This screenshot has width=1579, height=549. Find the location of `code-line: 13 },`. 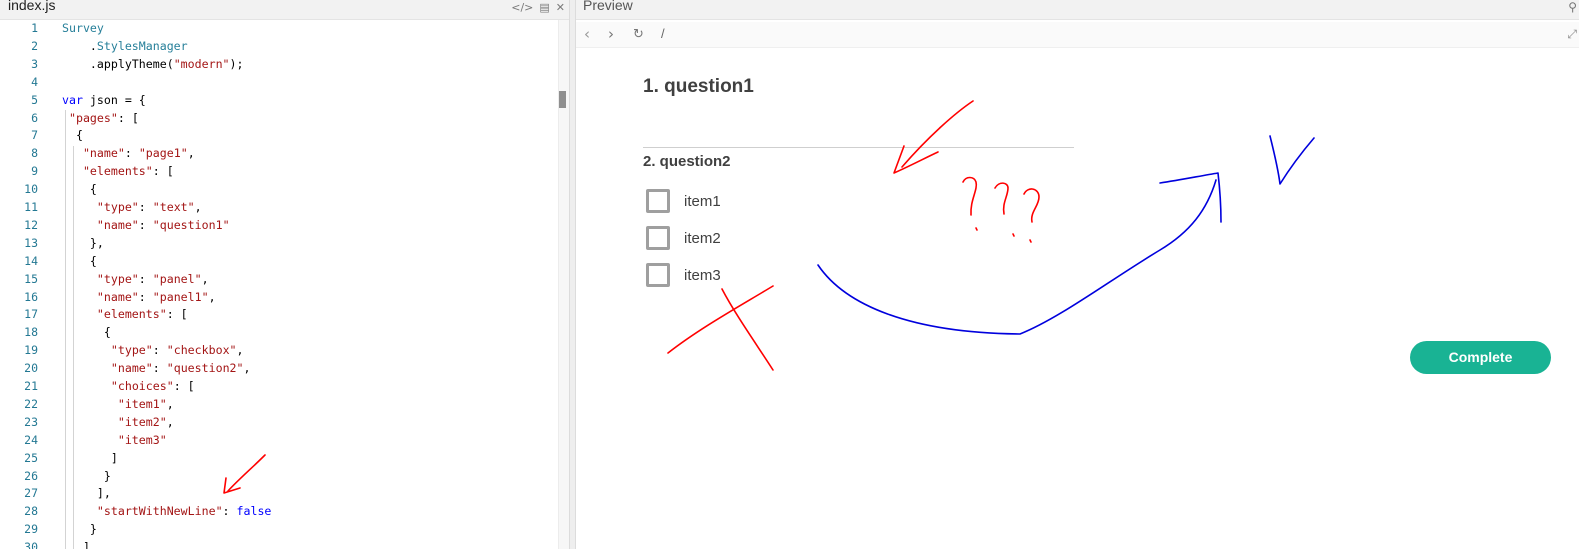

code-line: 13 }, is located at coordinates (278, 244).